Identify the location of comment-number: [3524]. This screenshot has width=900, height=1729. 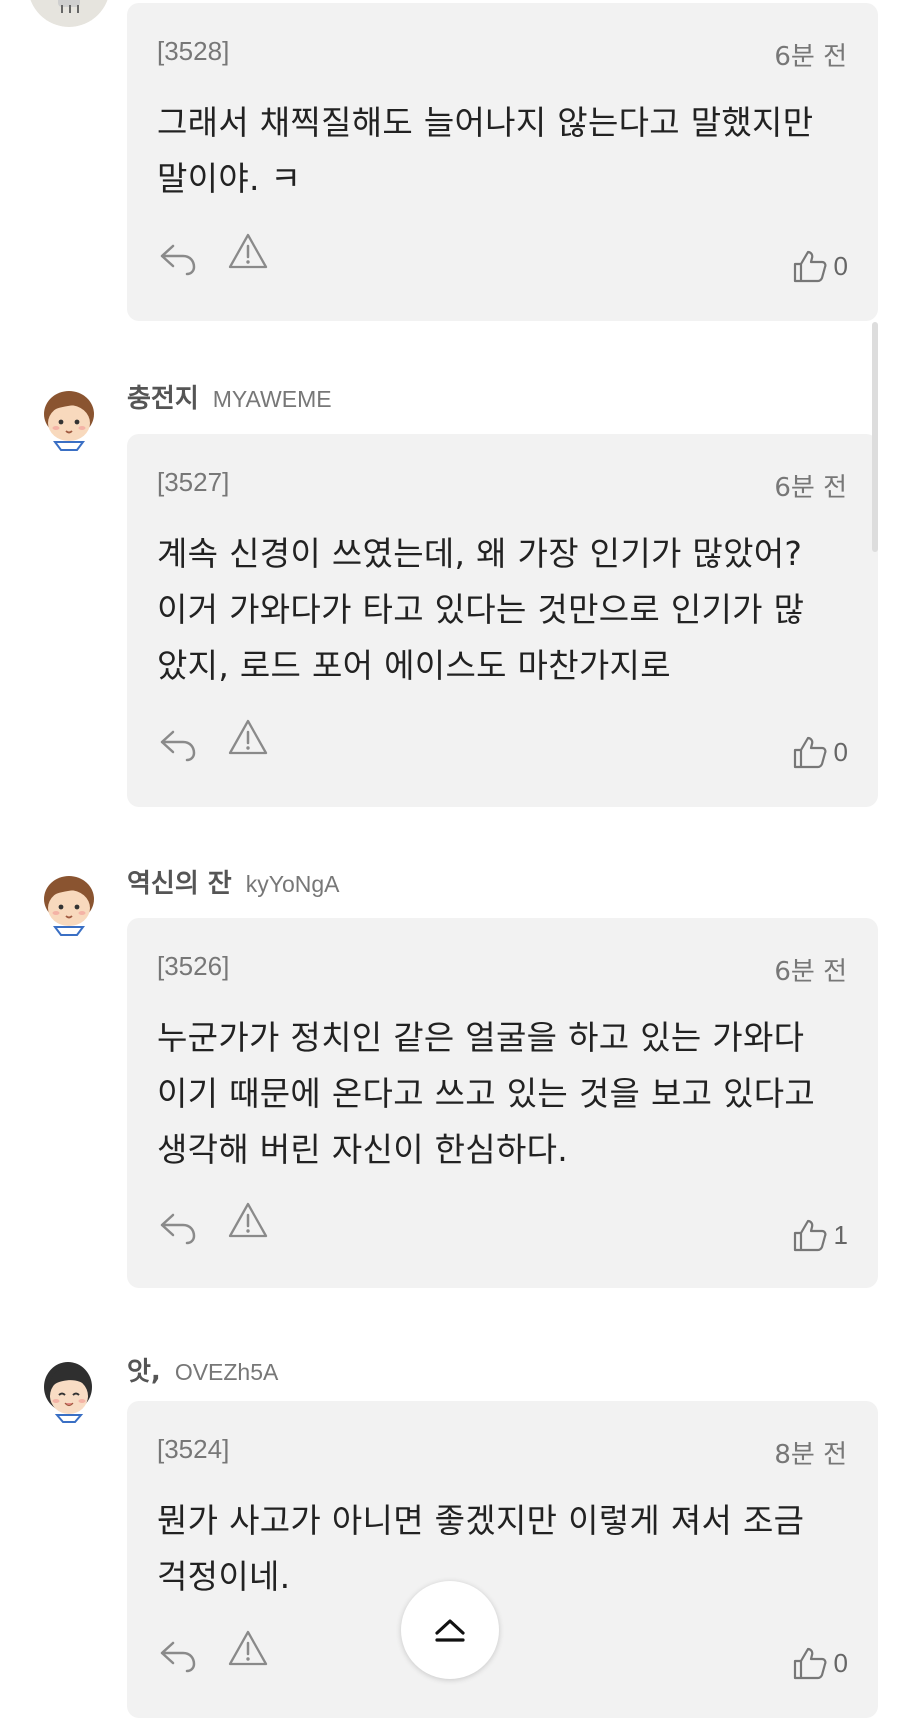
(193, 1449).